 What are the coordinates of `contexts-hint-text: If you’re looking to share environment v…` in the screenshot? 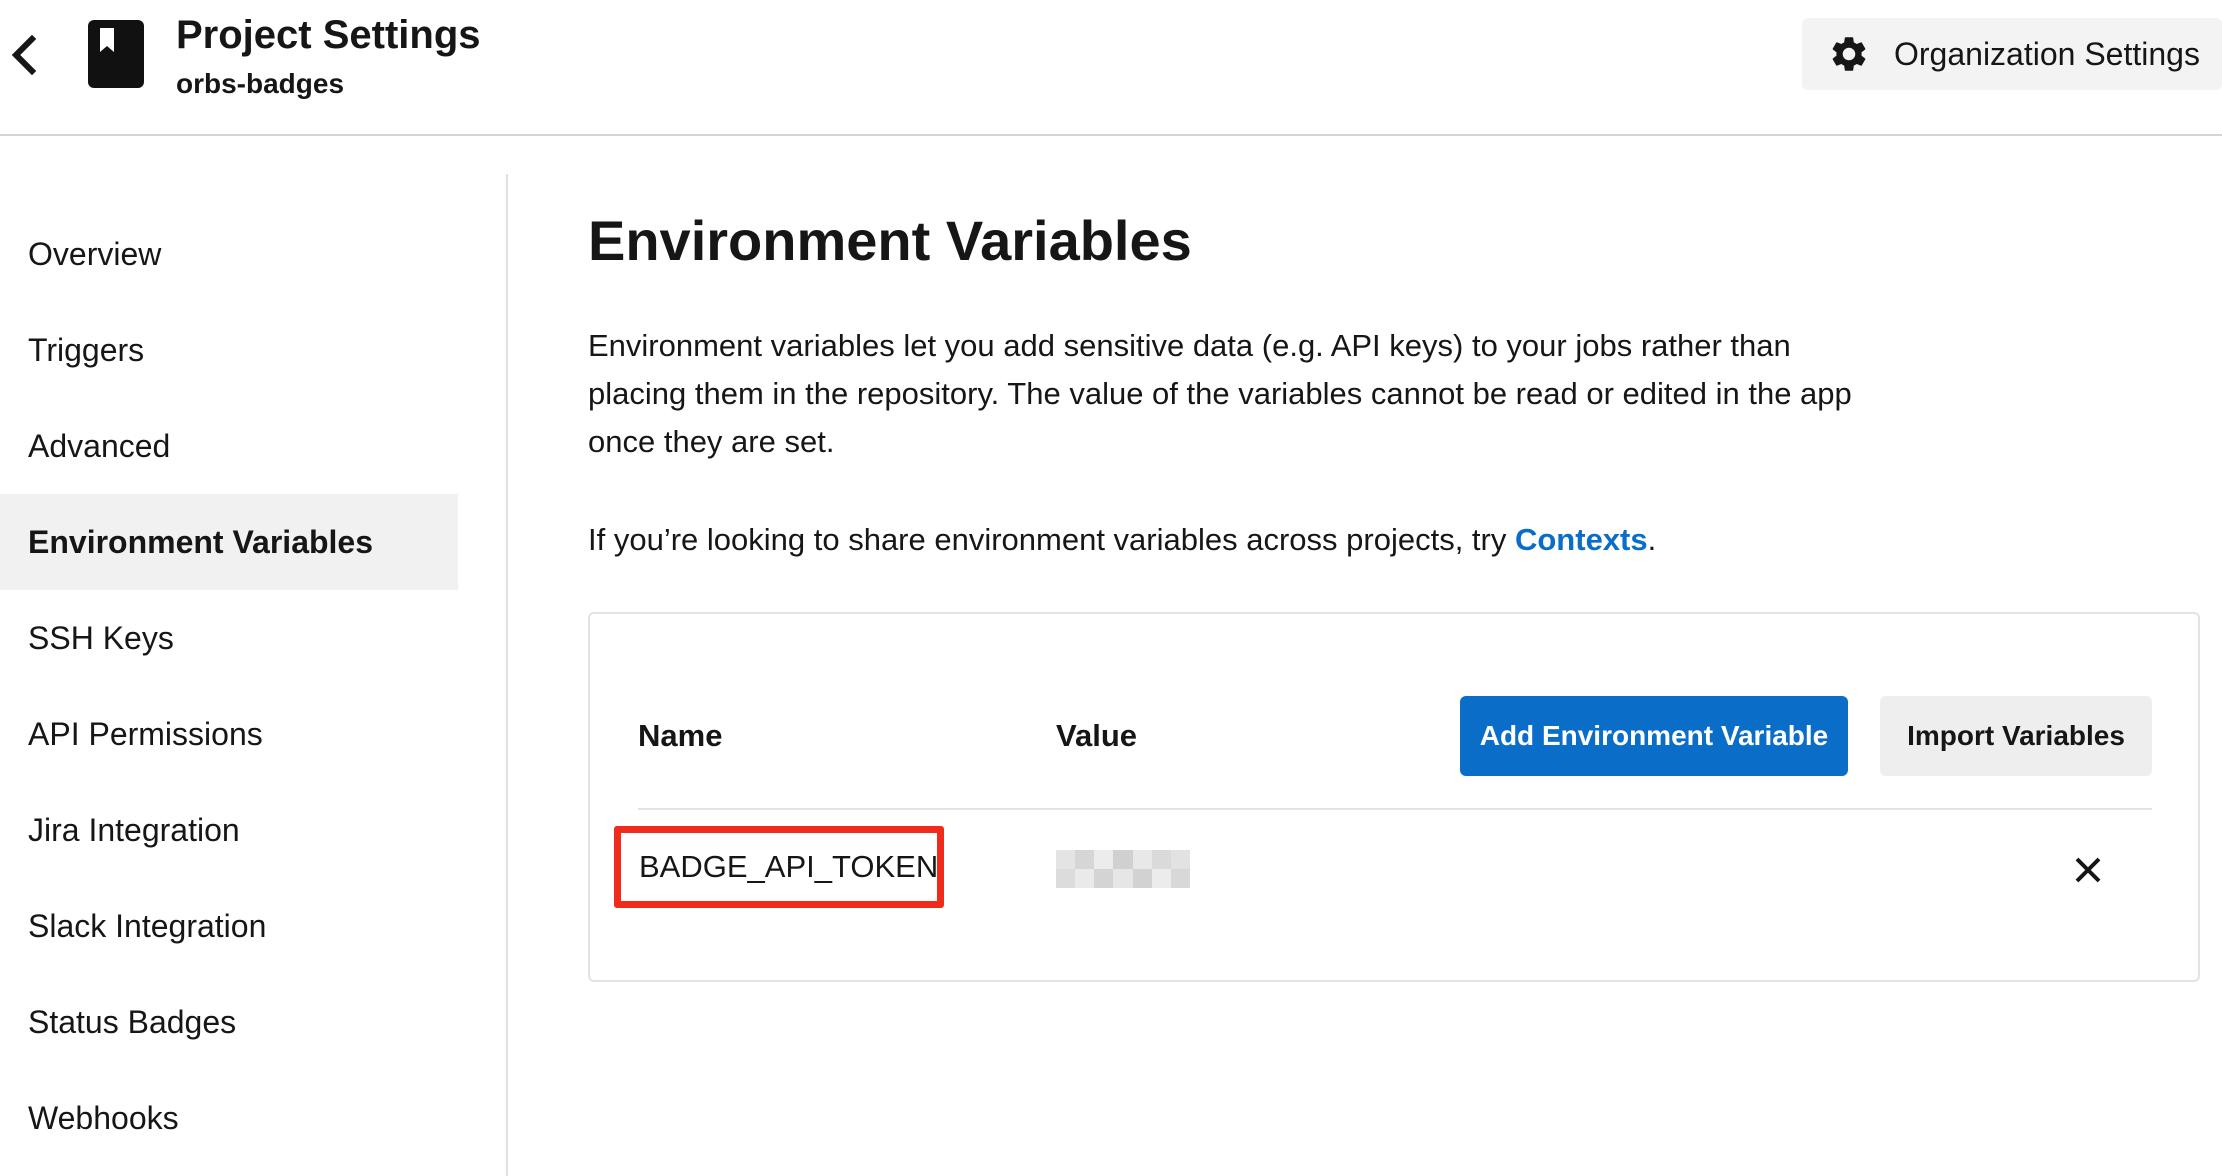 It's located at (1051, 539).